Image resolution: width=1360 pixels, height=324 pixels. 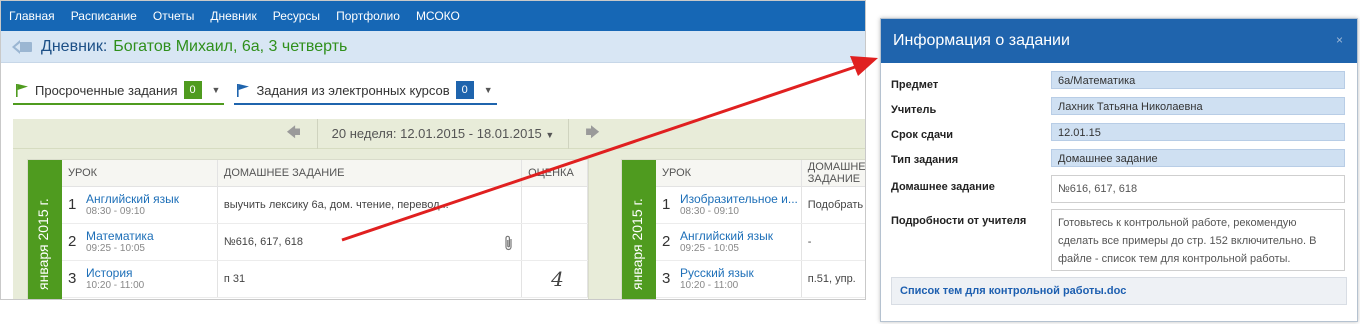 I want to click on field-label: Домашнее задание, so click(x=943, y=187).